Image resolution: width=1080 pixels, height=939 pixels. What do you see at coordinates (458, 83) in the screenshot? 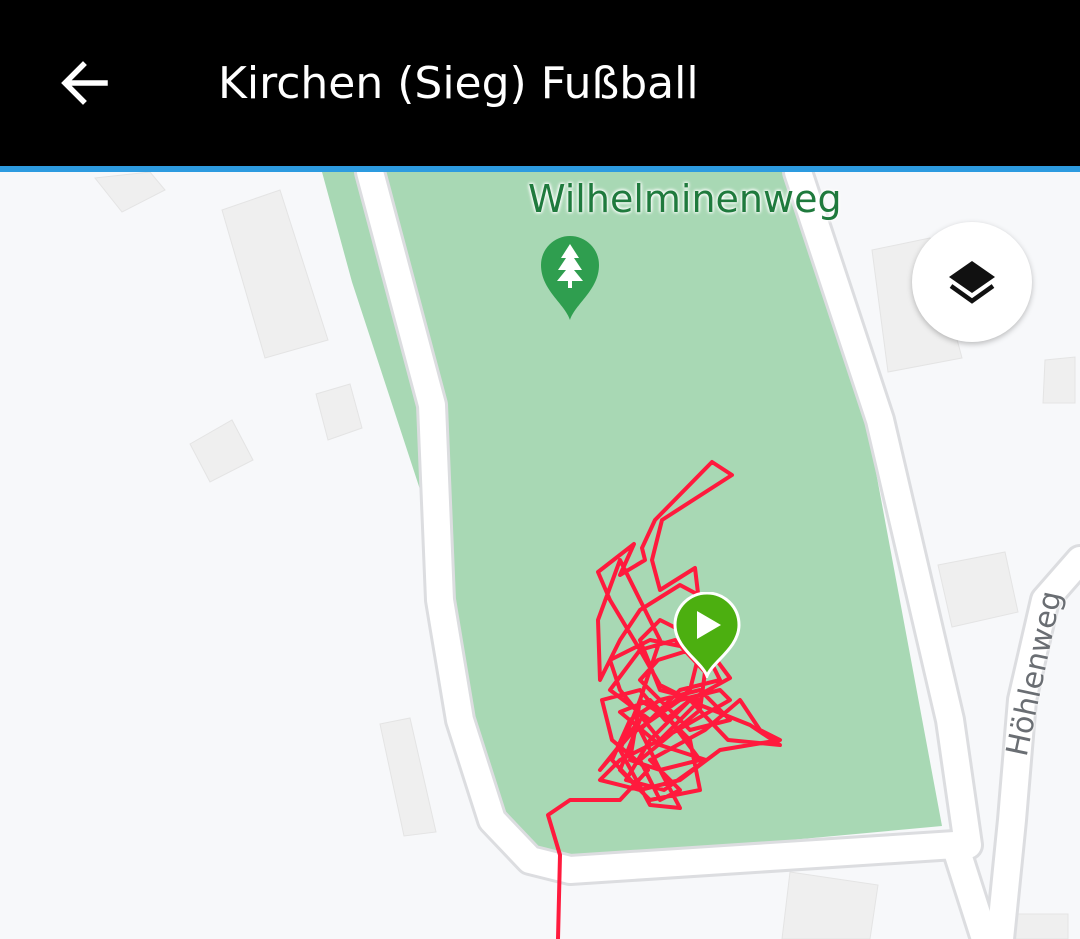
I see `page-title: Kirchen (Sieg) Fußball` at bounding box center [458, 83].